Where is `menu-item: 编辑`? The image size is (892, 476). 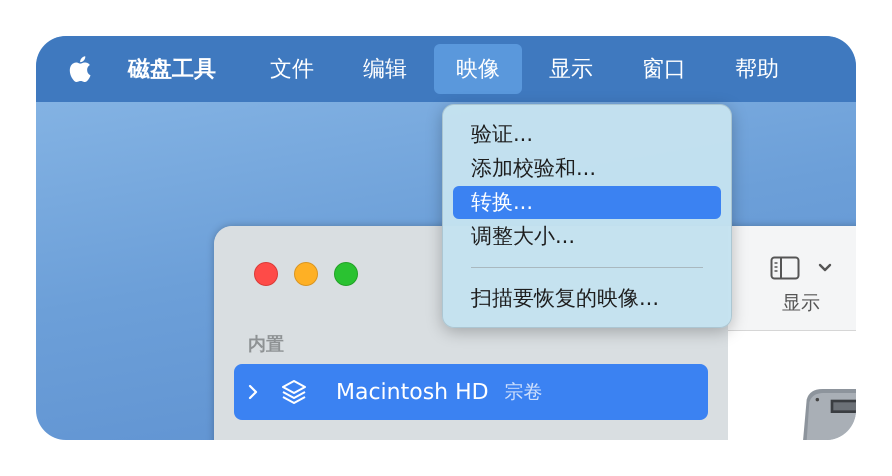 menu-item: 编辑 is located at coordinates (385, 69).